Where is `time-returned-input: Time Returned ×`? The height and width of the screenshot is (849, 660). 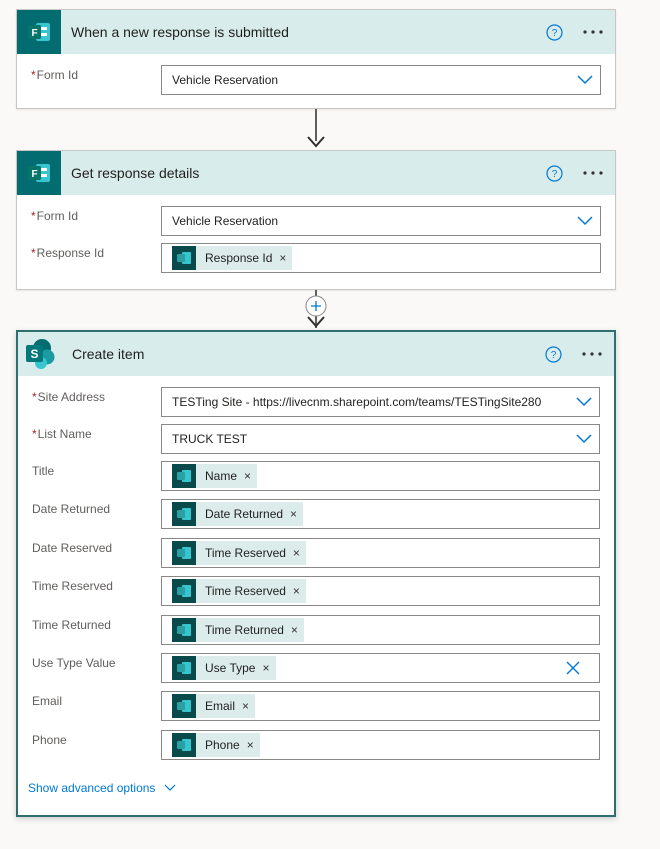
time-returned-input: Time Returned × is located at coordinates (380, 630).